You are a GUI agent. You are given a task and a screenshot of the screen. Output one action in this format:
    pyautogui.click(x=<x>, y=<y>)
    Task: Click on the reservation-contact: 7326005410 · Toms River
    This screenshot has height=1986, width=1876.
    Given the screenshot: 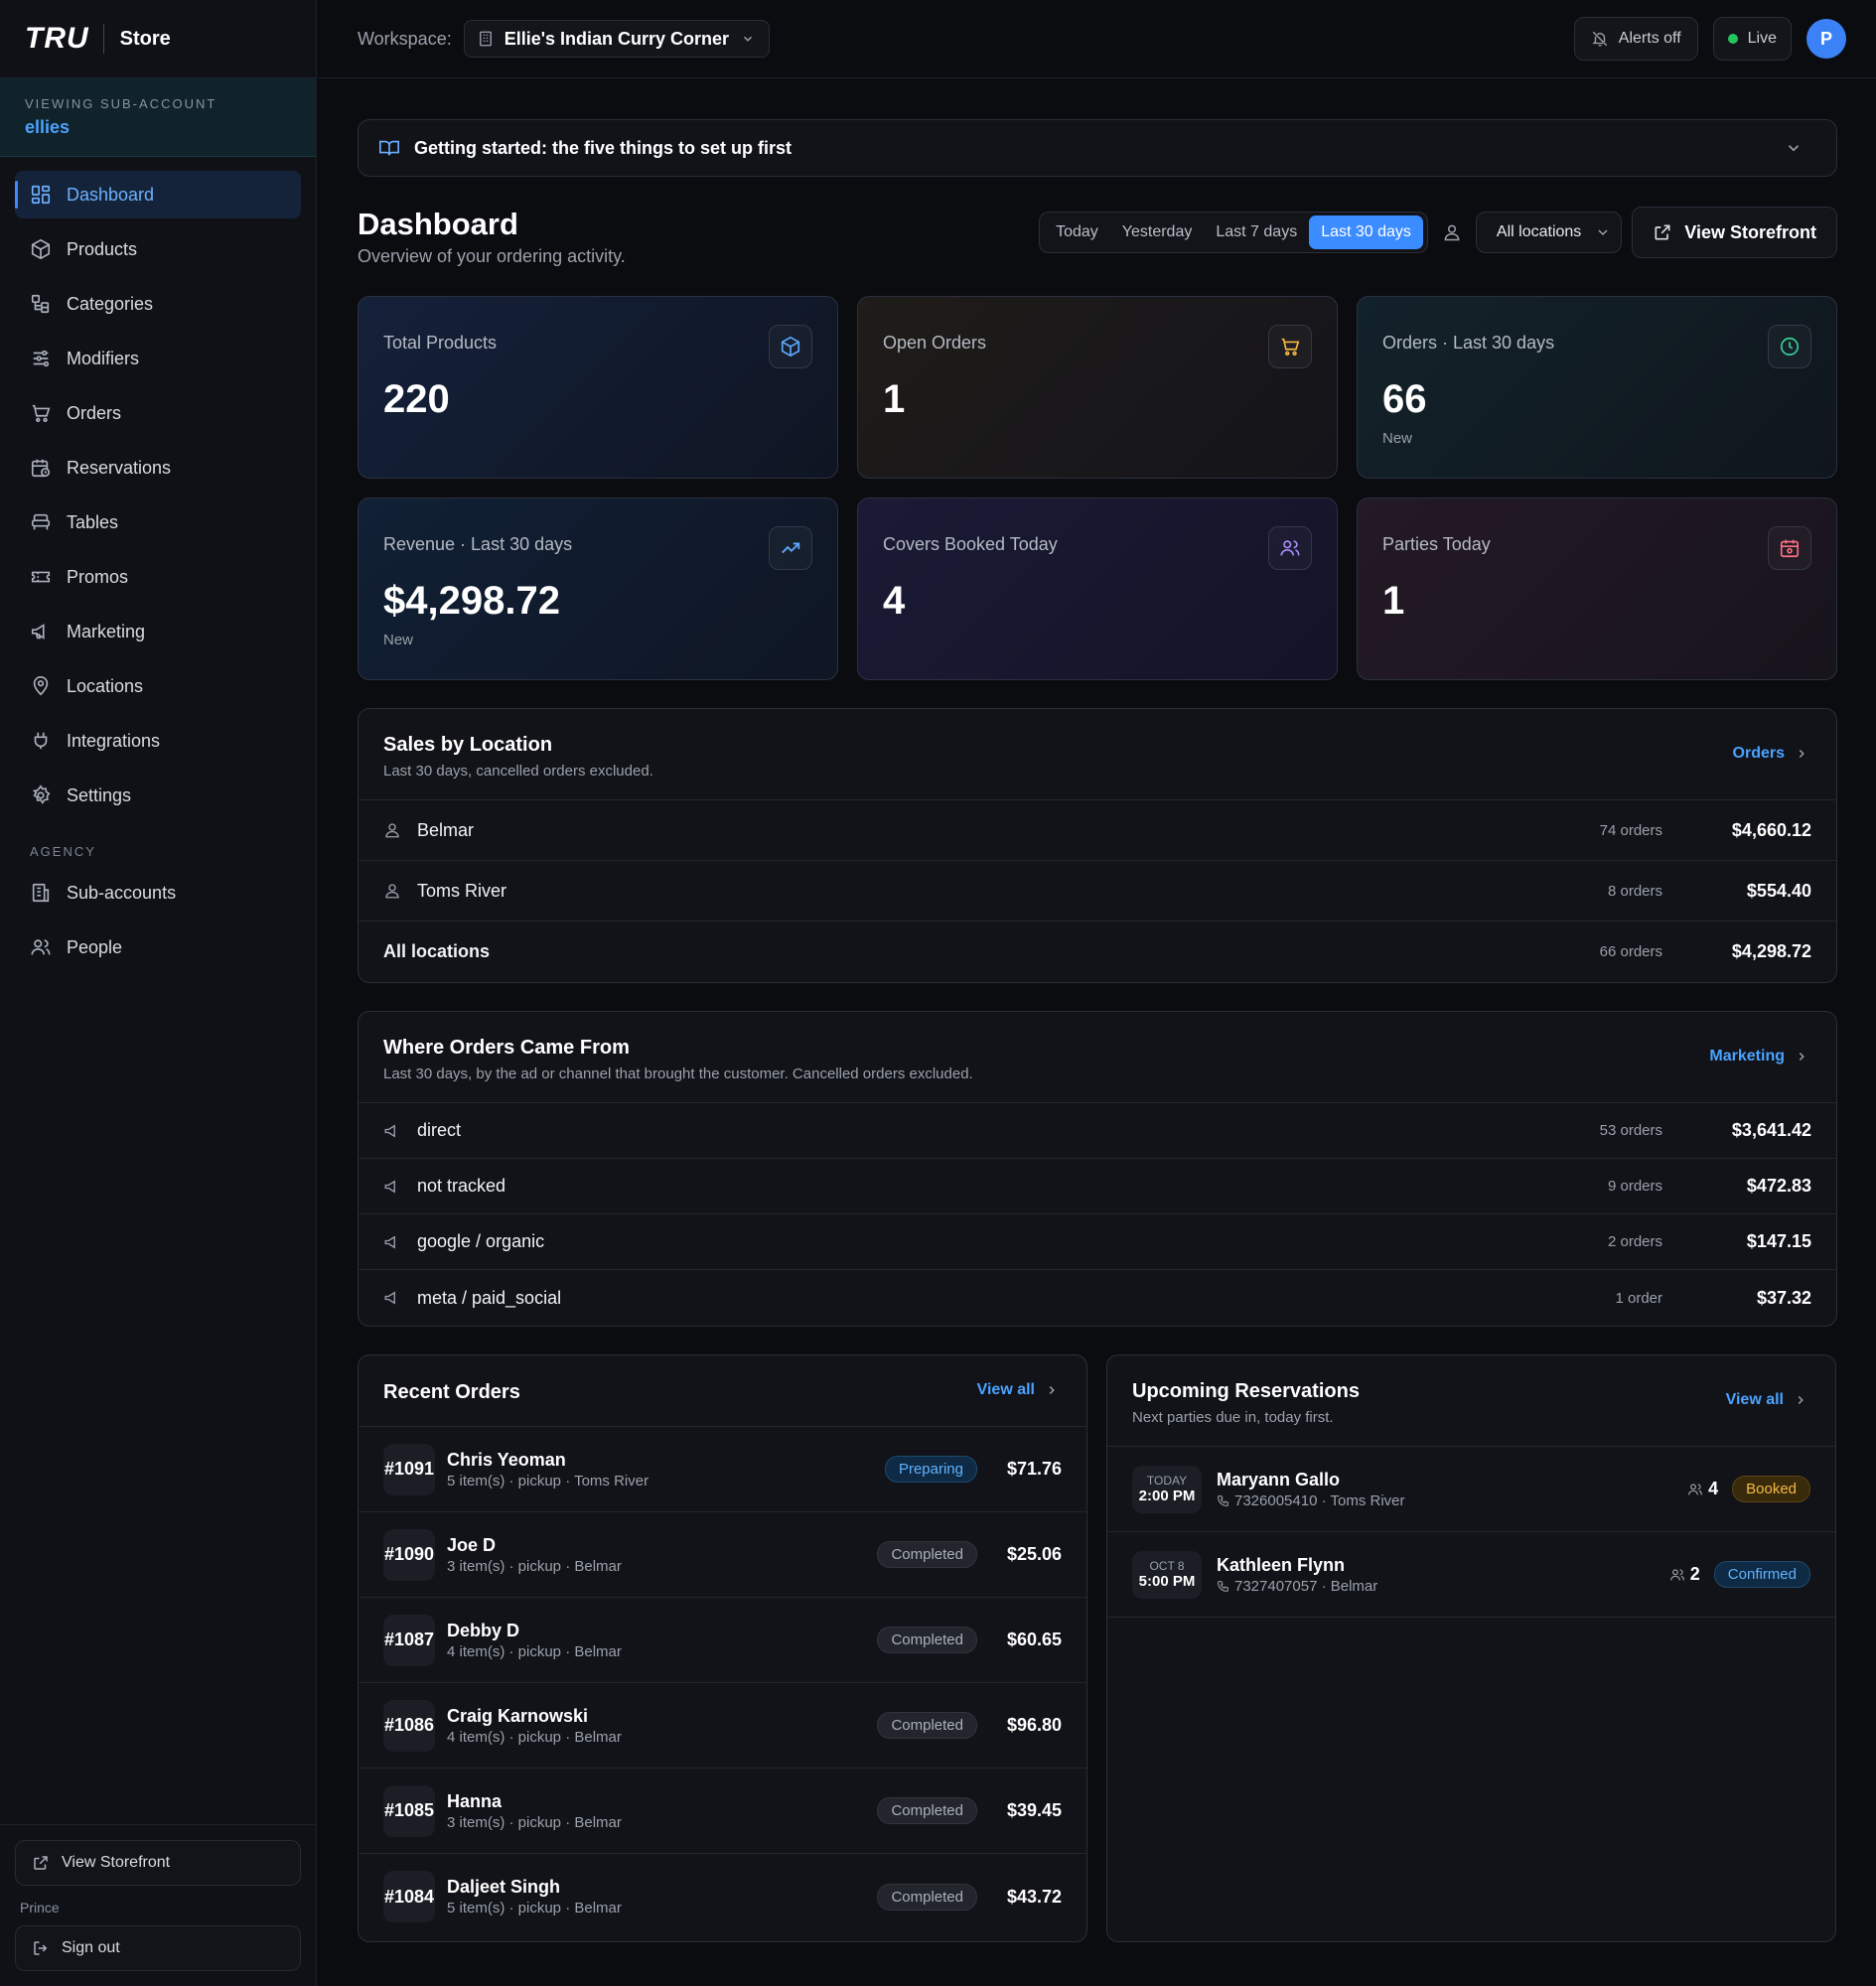 What is the action you would take?
    pyautogui.click(x=1320, y=1500)
    